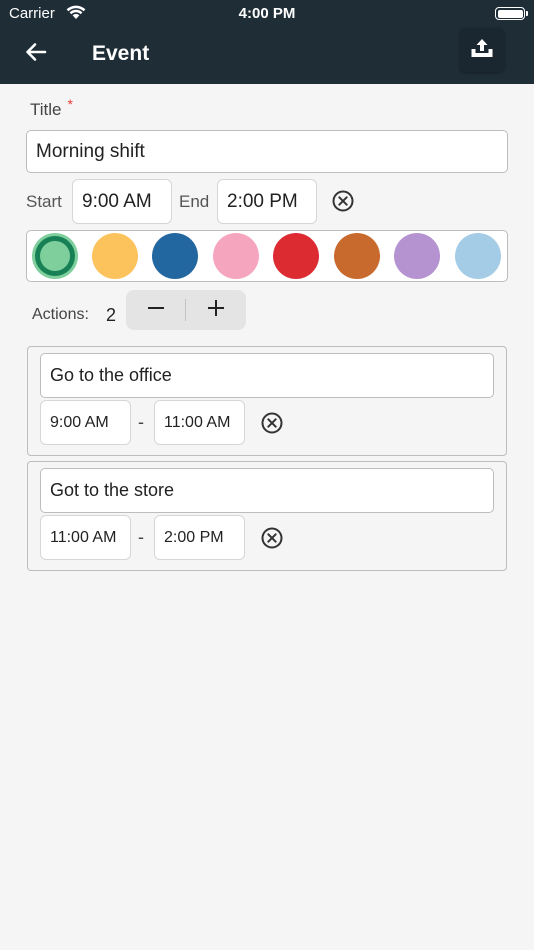 This screenshot has height=950, width=534. I want to click on increment-button, so click(216, 310).